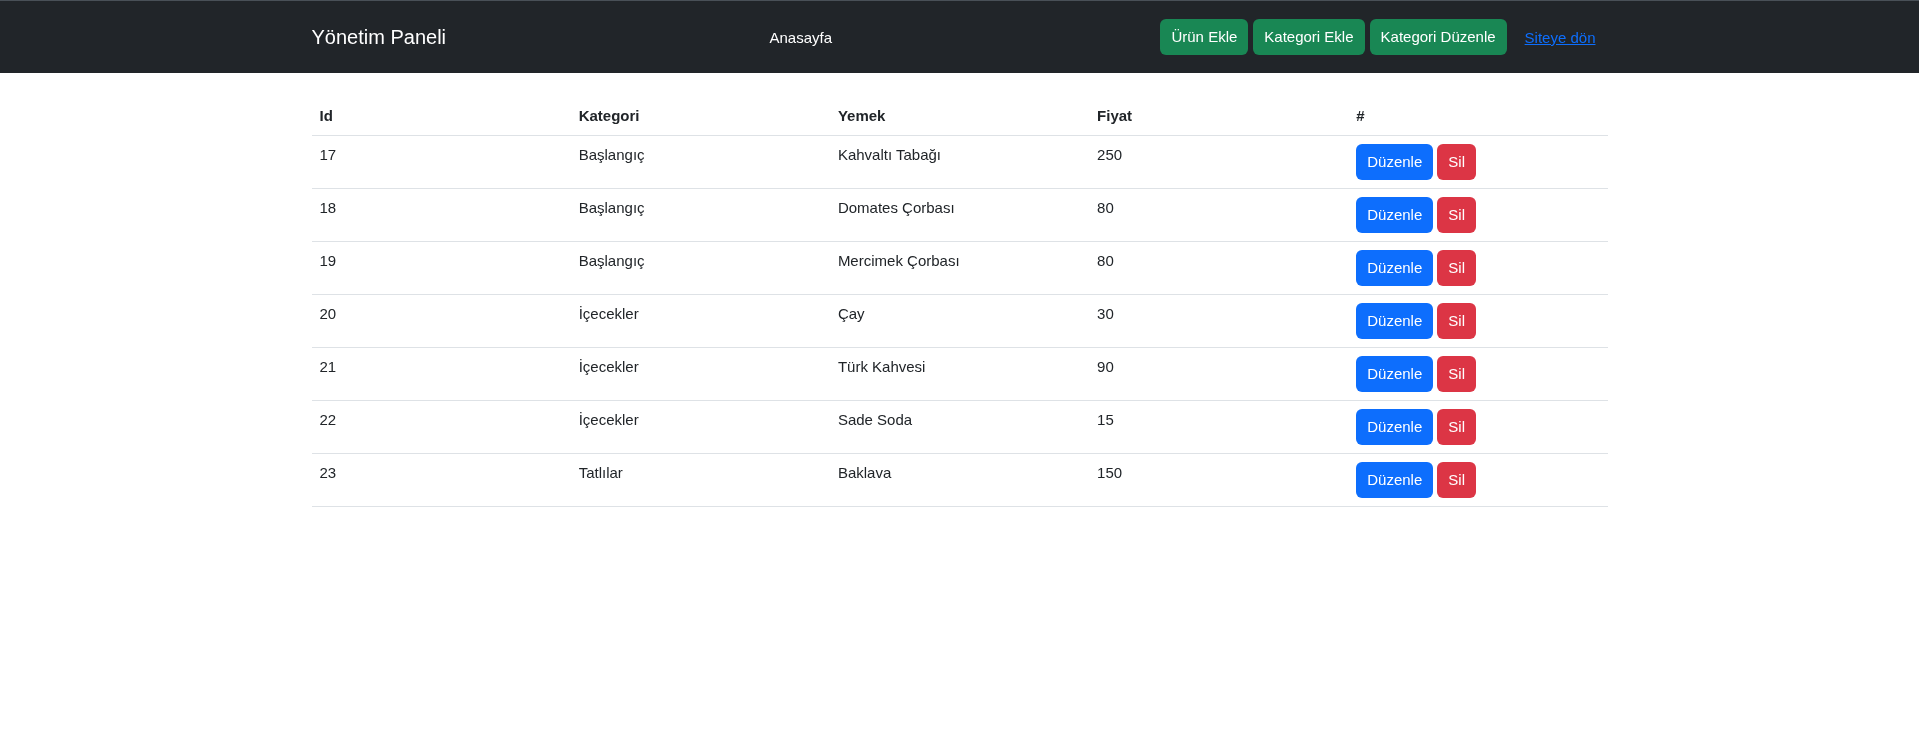 The image size is (1919, 730). Describe the element at coordinates (1219, 321) in the screenshot. I see `table-cell: 30` at that location.